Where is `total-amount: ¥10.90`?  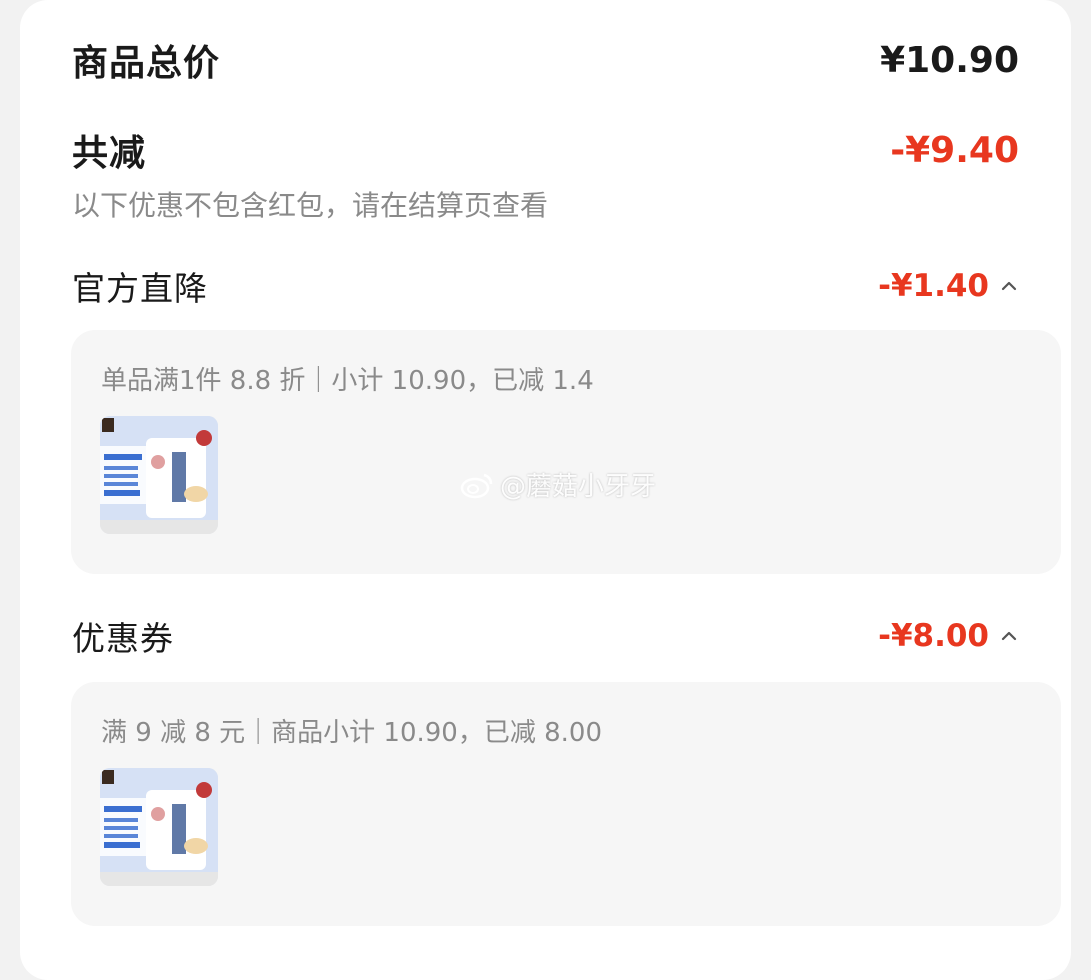 total-amount: ¥10.90 is located at coordinates (949, 60).